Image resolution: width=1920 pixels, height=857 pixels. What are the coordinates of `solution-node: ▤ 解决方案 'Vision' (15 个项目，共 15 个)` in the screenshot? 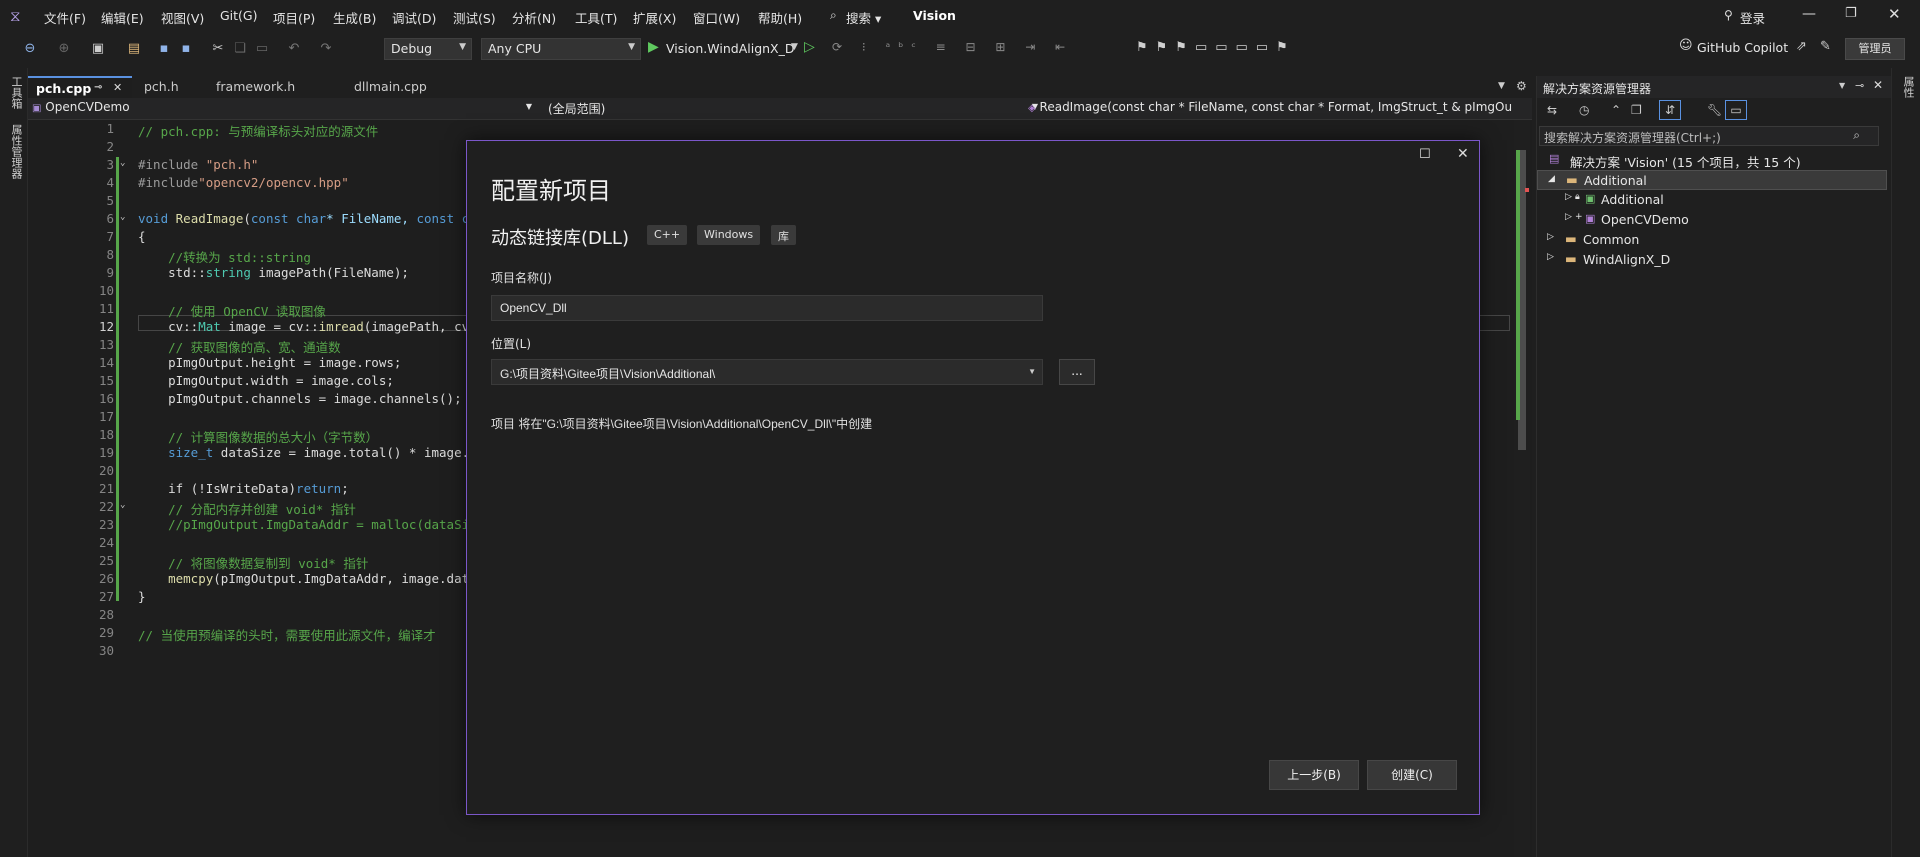 It's located at (1712, 160).